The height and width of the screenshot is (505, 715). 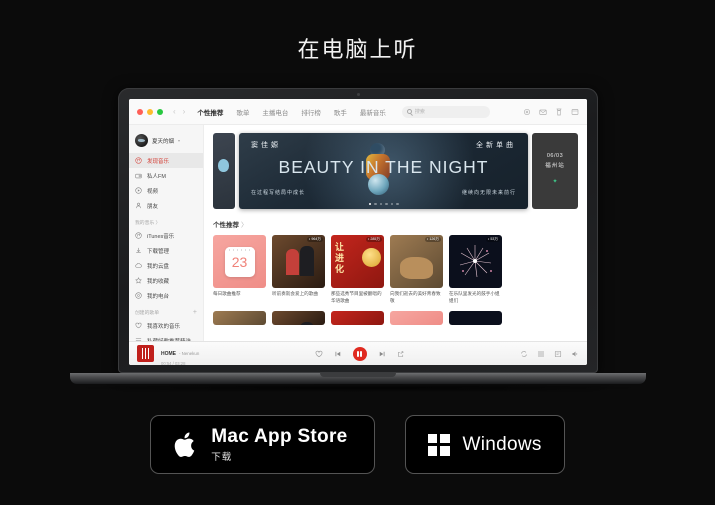 What do you see at coordinates (543, 112) in the screenshot?
I see `mail-icon` at bounding box center [543, 112].